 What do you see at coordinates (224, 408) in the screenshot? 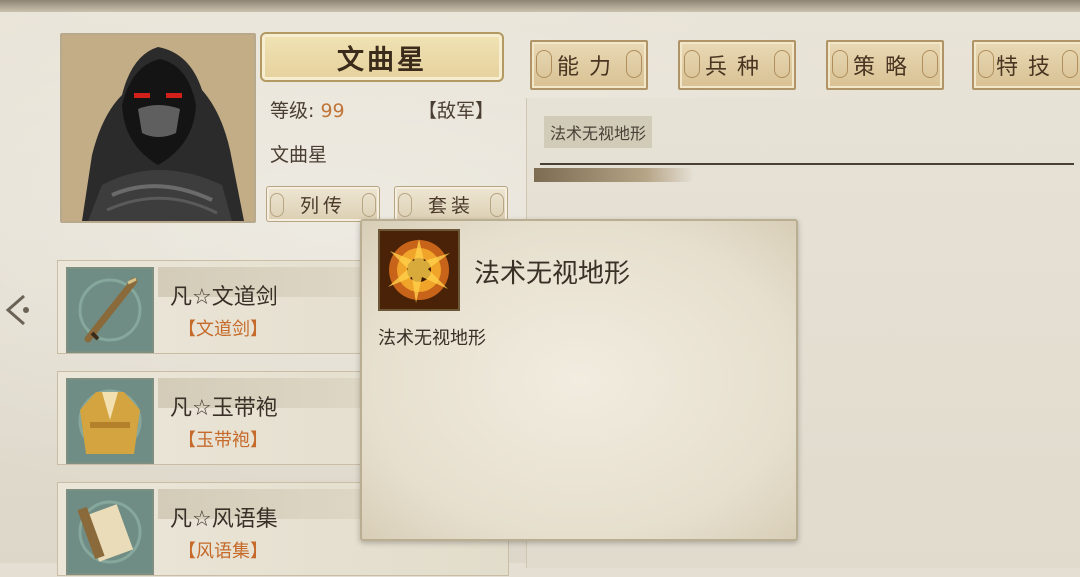
I see `equipment-name: 凡☆玉带袍` at bounding box center [224, 408].